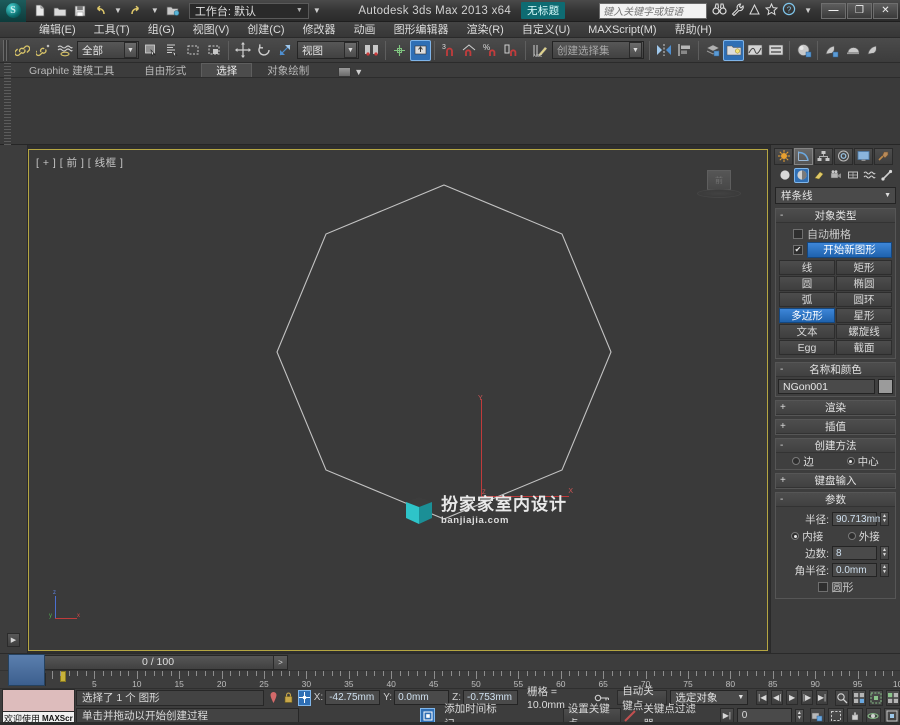 The width and height of the screenshot is (900, 725). Describe the element at coordinates (864, 331) in the screenshot. I see `obj-helix-button: 螺旋线` at that location.